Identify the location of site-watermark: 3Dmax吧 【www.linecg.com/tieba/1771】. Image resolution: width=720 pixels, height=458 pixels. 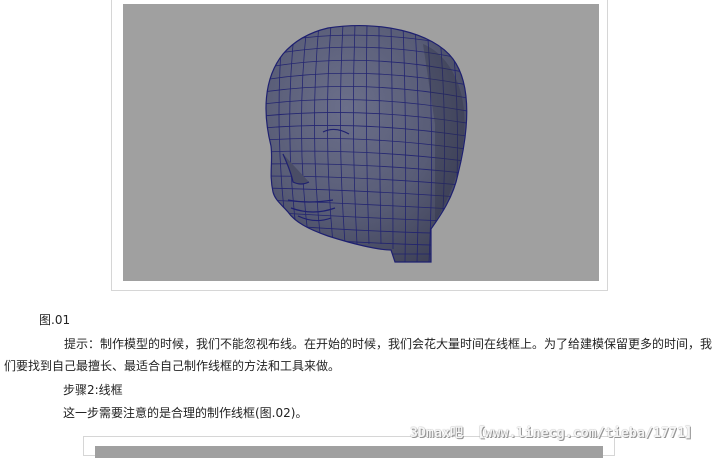
(554, 433).